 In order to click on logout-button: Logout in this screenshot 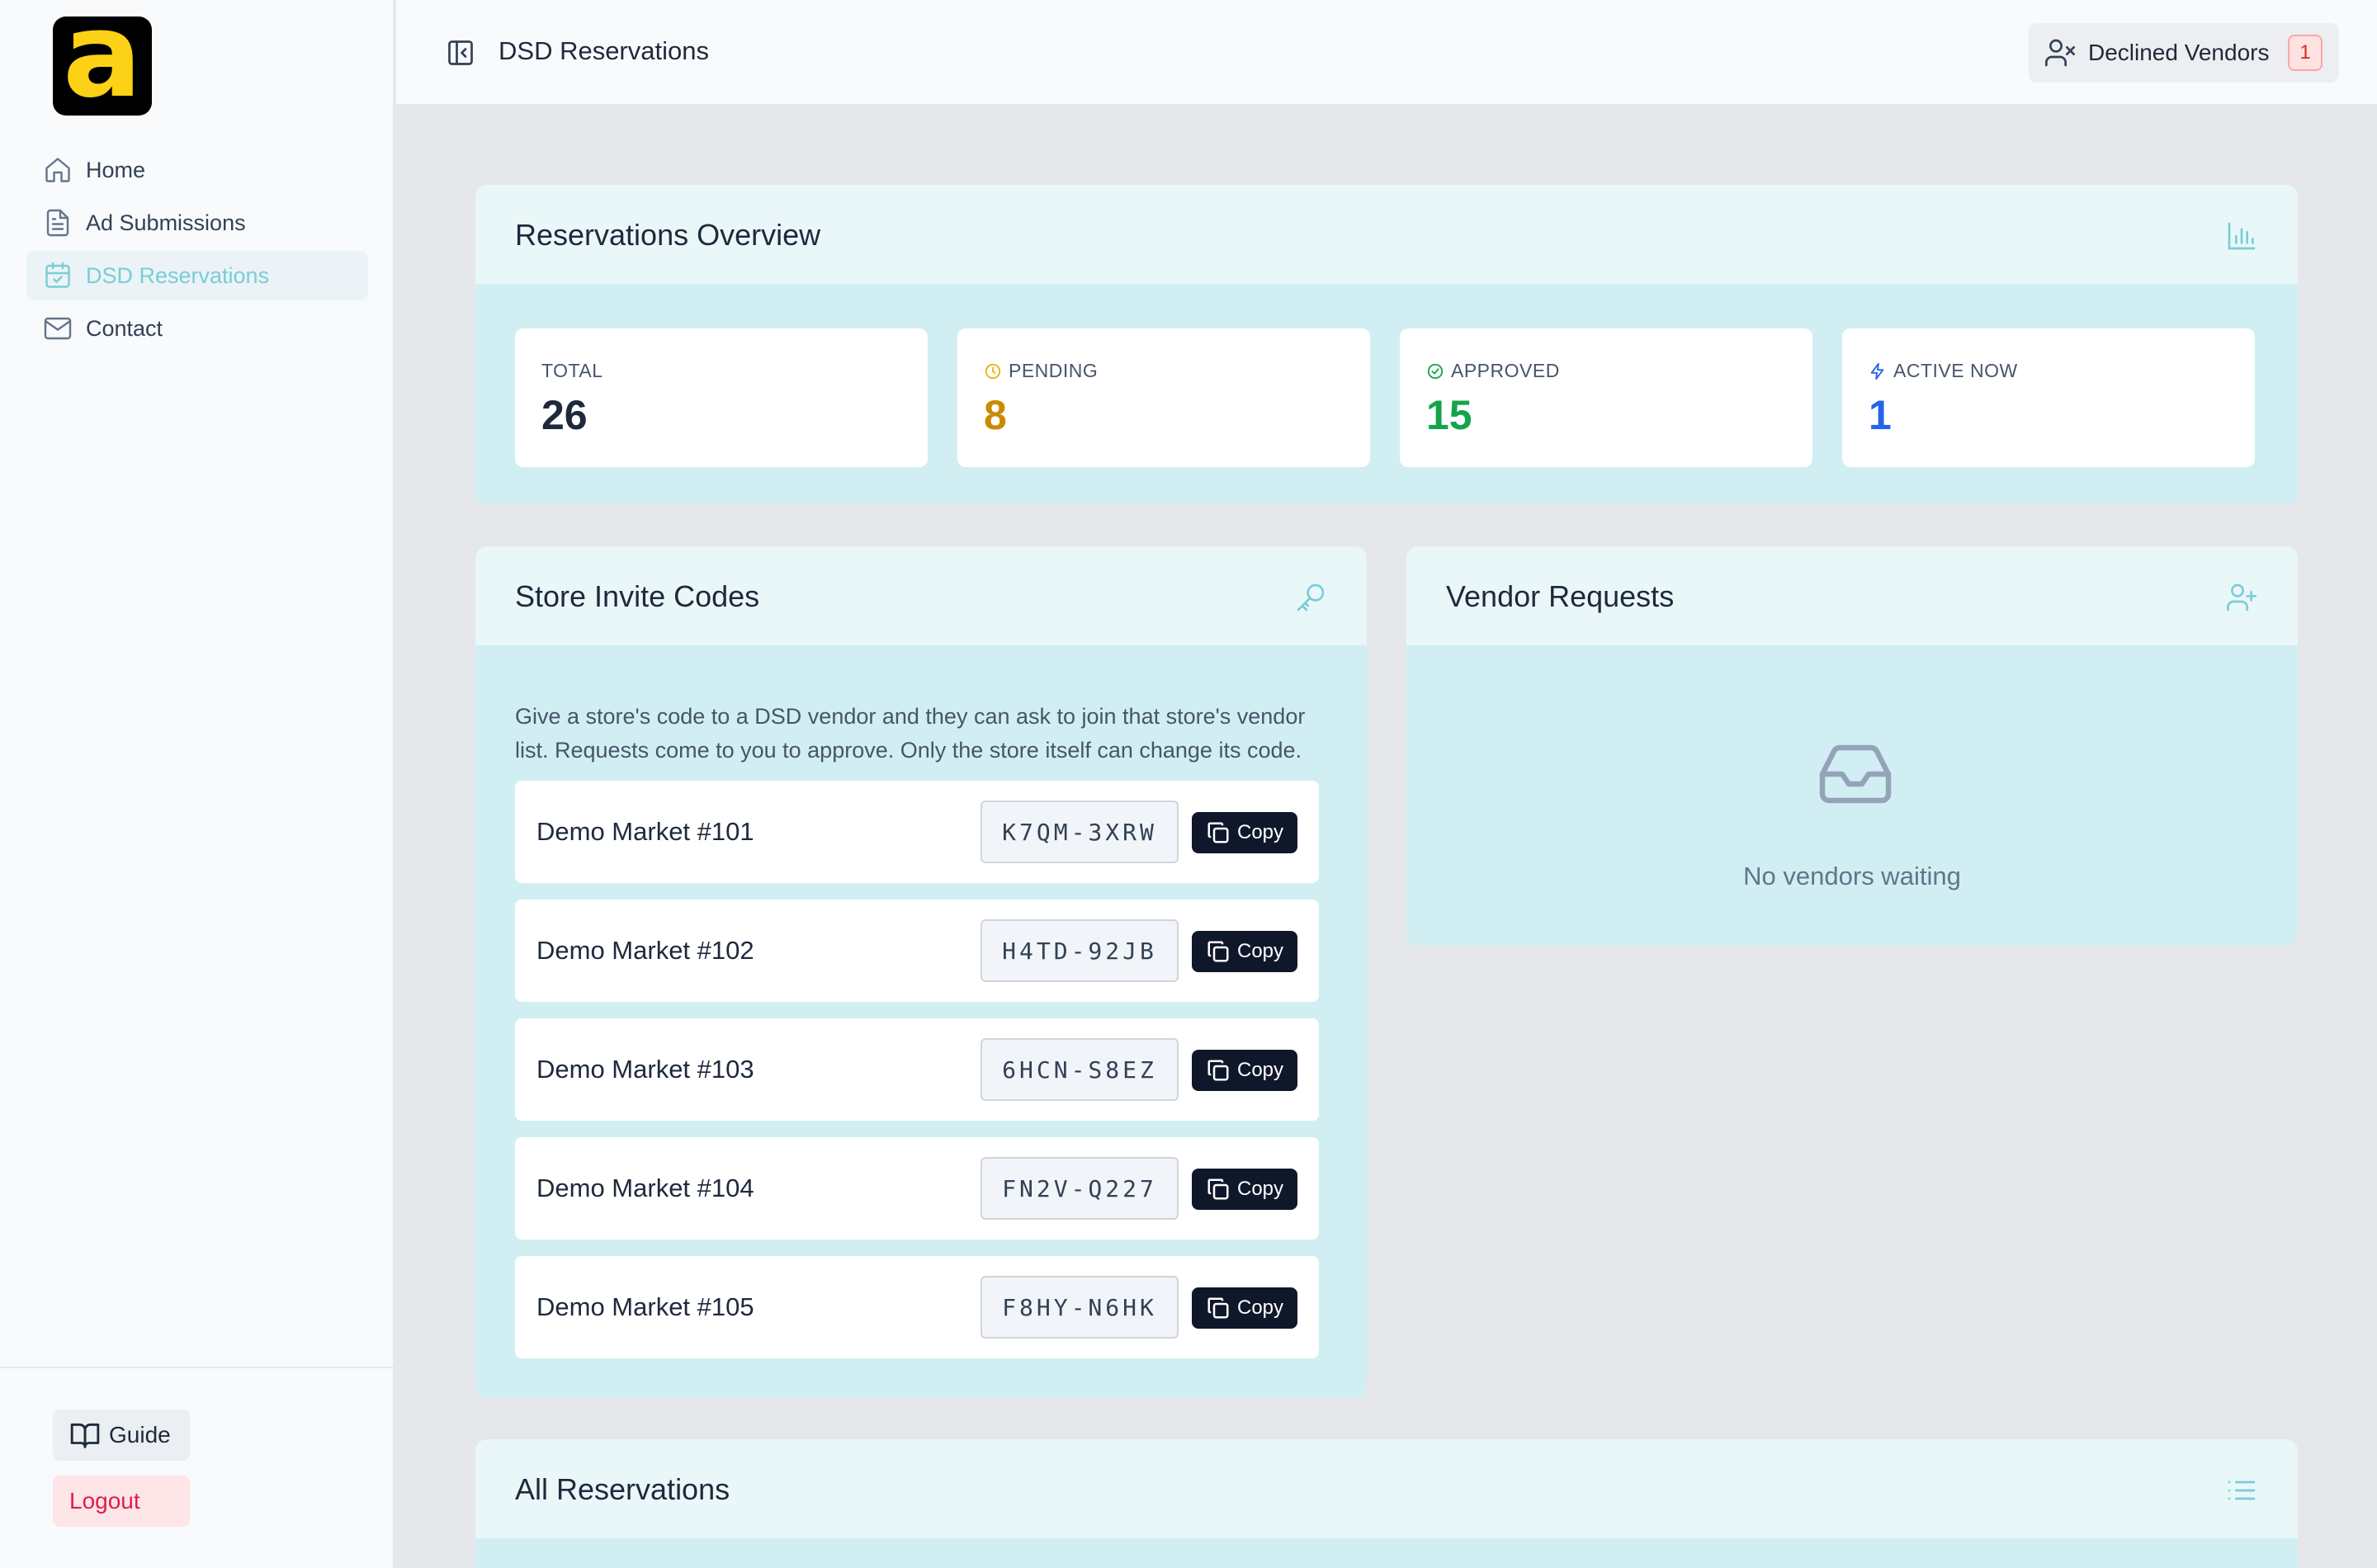, I will do `click(121, 1501)`.